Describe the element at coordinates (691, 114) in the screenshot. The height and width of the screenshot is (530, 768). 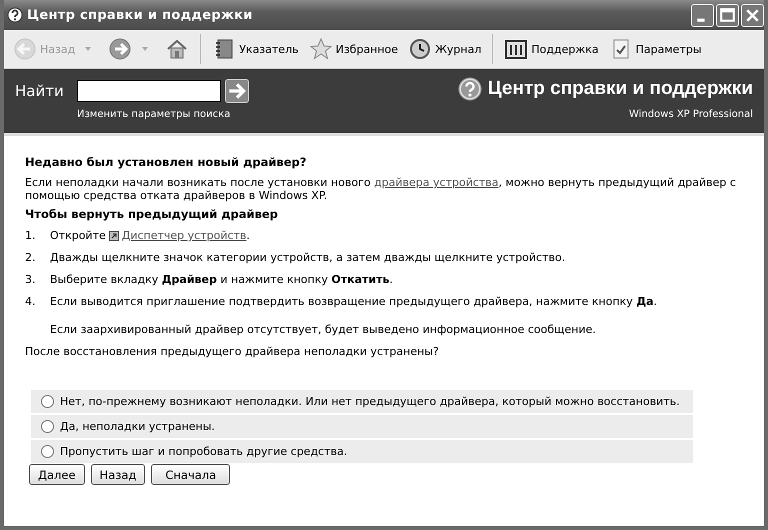
I see `edition-label: Windows XP Professional` at that location.